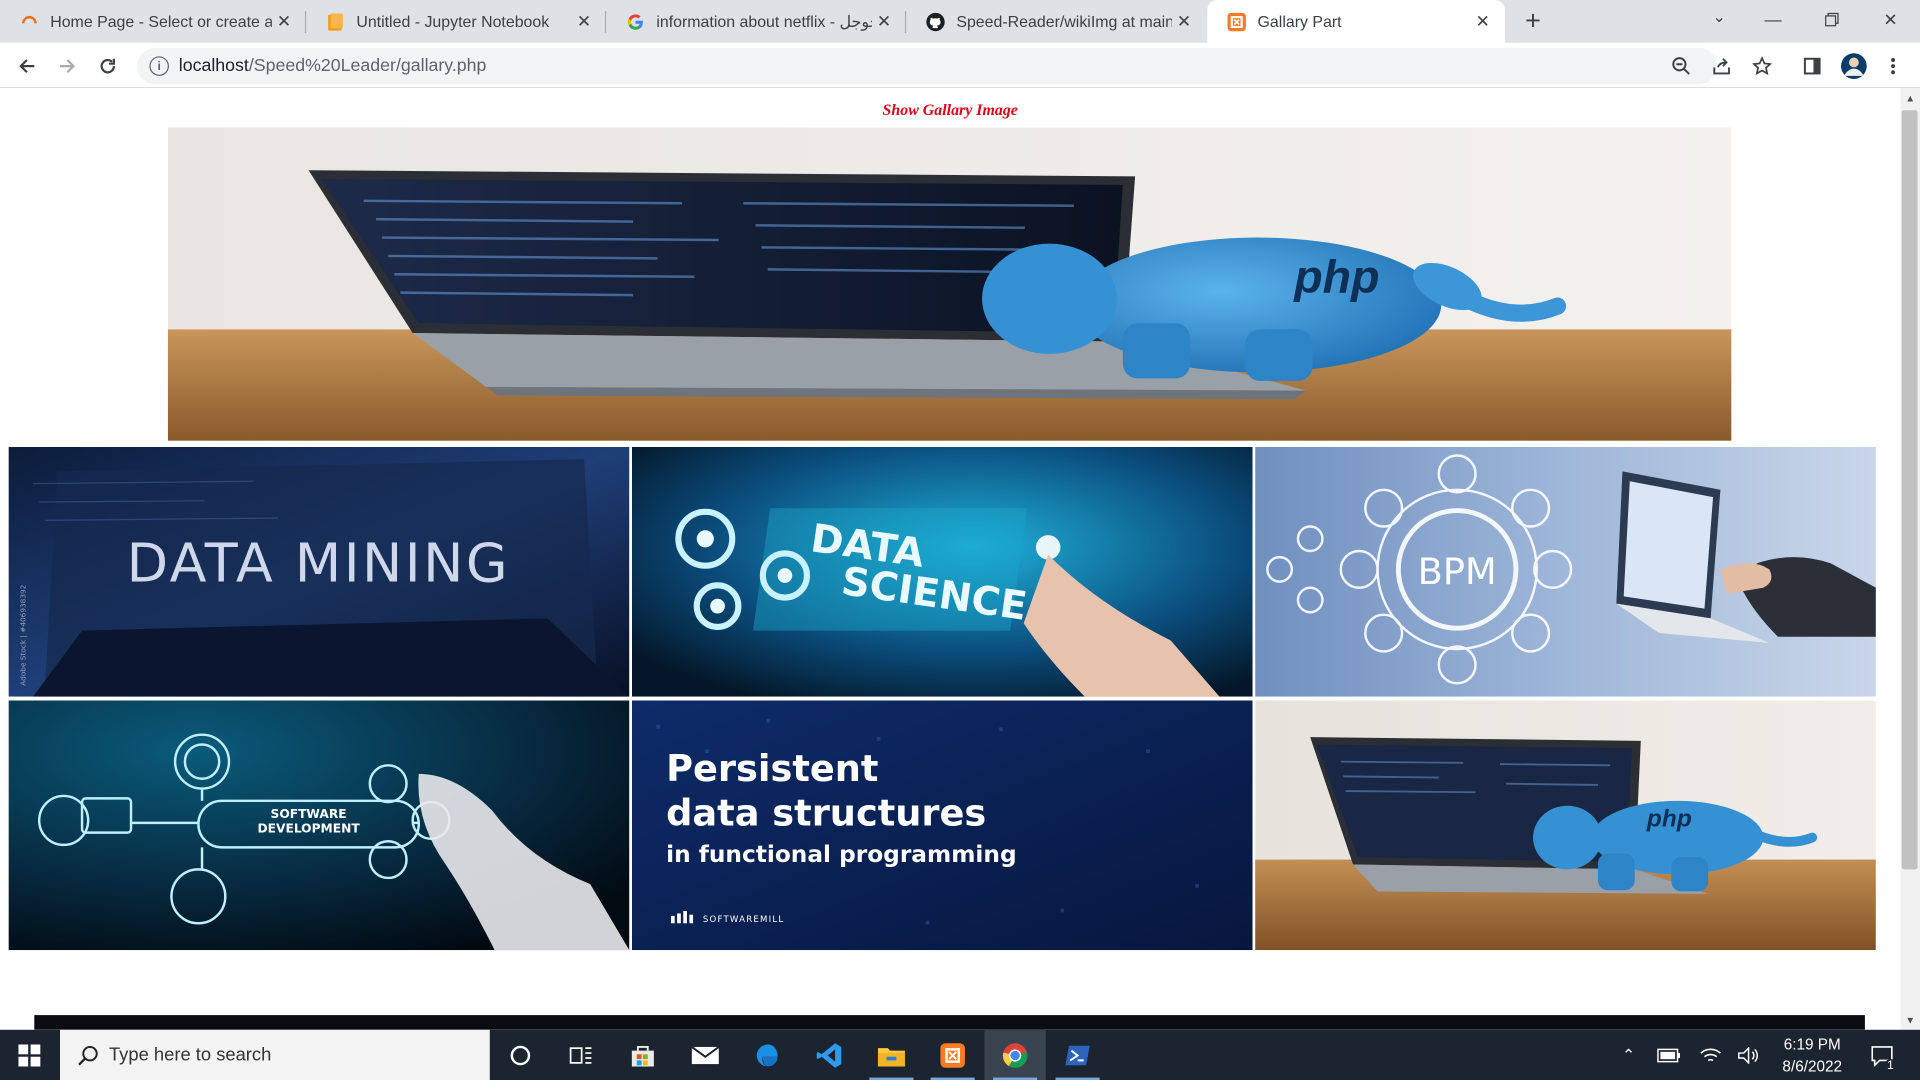 The image size is (1920, 1080). Describe the element at coordinates (190, 1055) in the screenshot. I see `search-placeholder: Type here to search` at that location.